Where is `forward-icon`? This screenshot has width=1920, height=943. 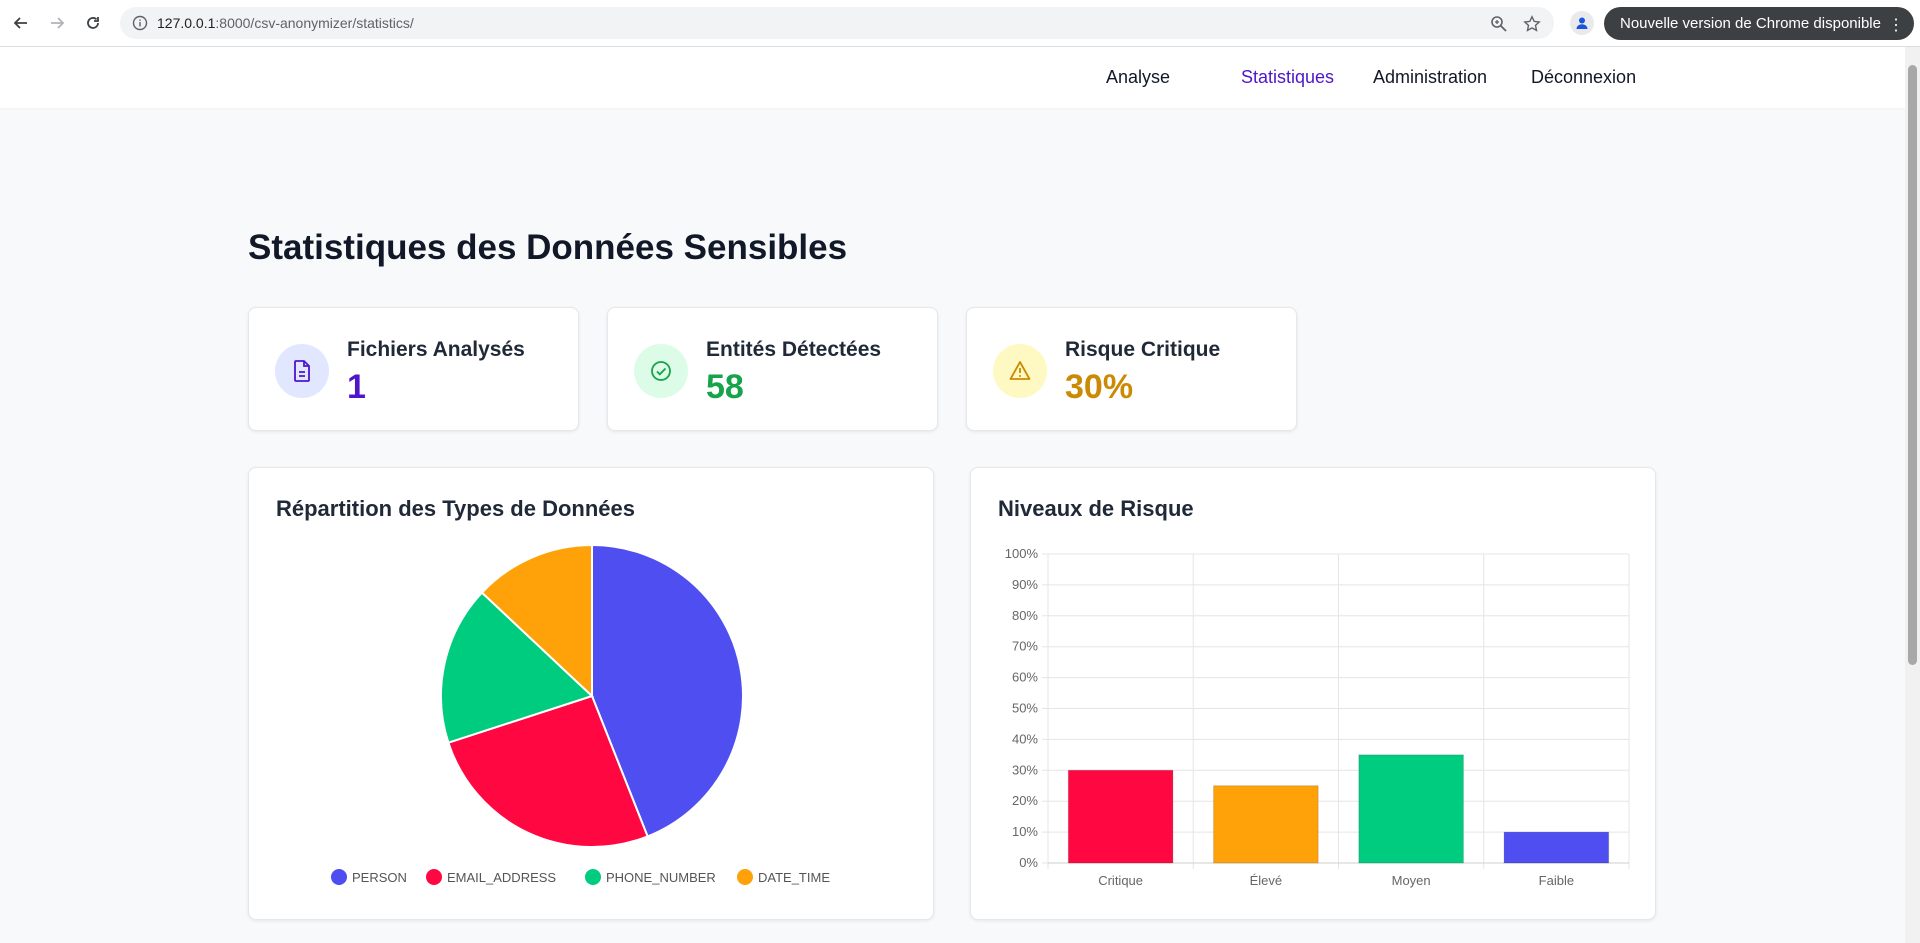
forward-icon is located at coordinates (57, 23).